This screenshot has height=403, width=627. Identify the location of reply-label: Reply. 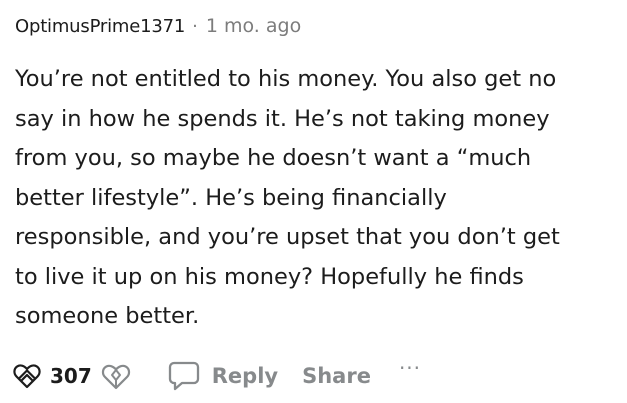
(245, 376).